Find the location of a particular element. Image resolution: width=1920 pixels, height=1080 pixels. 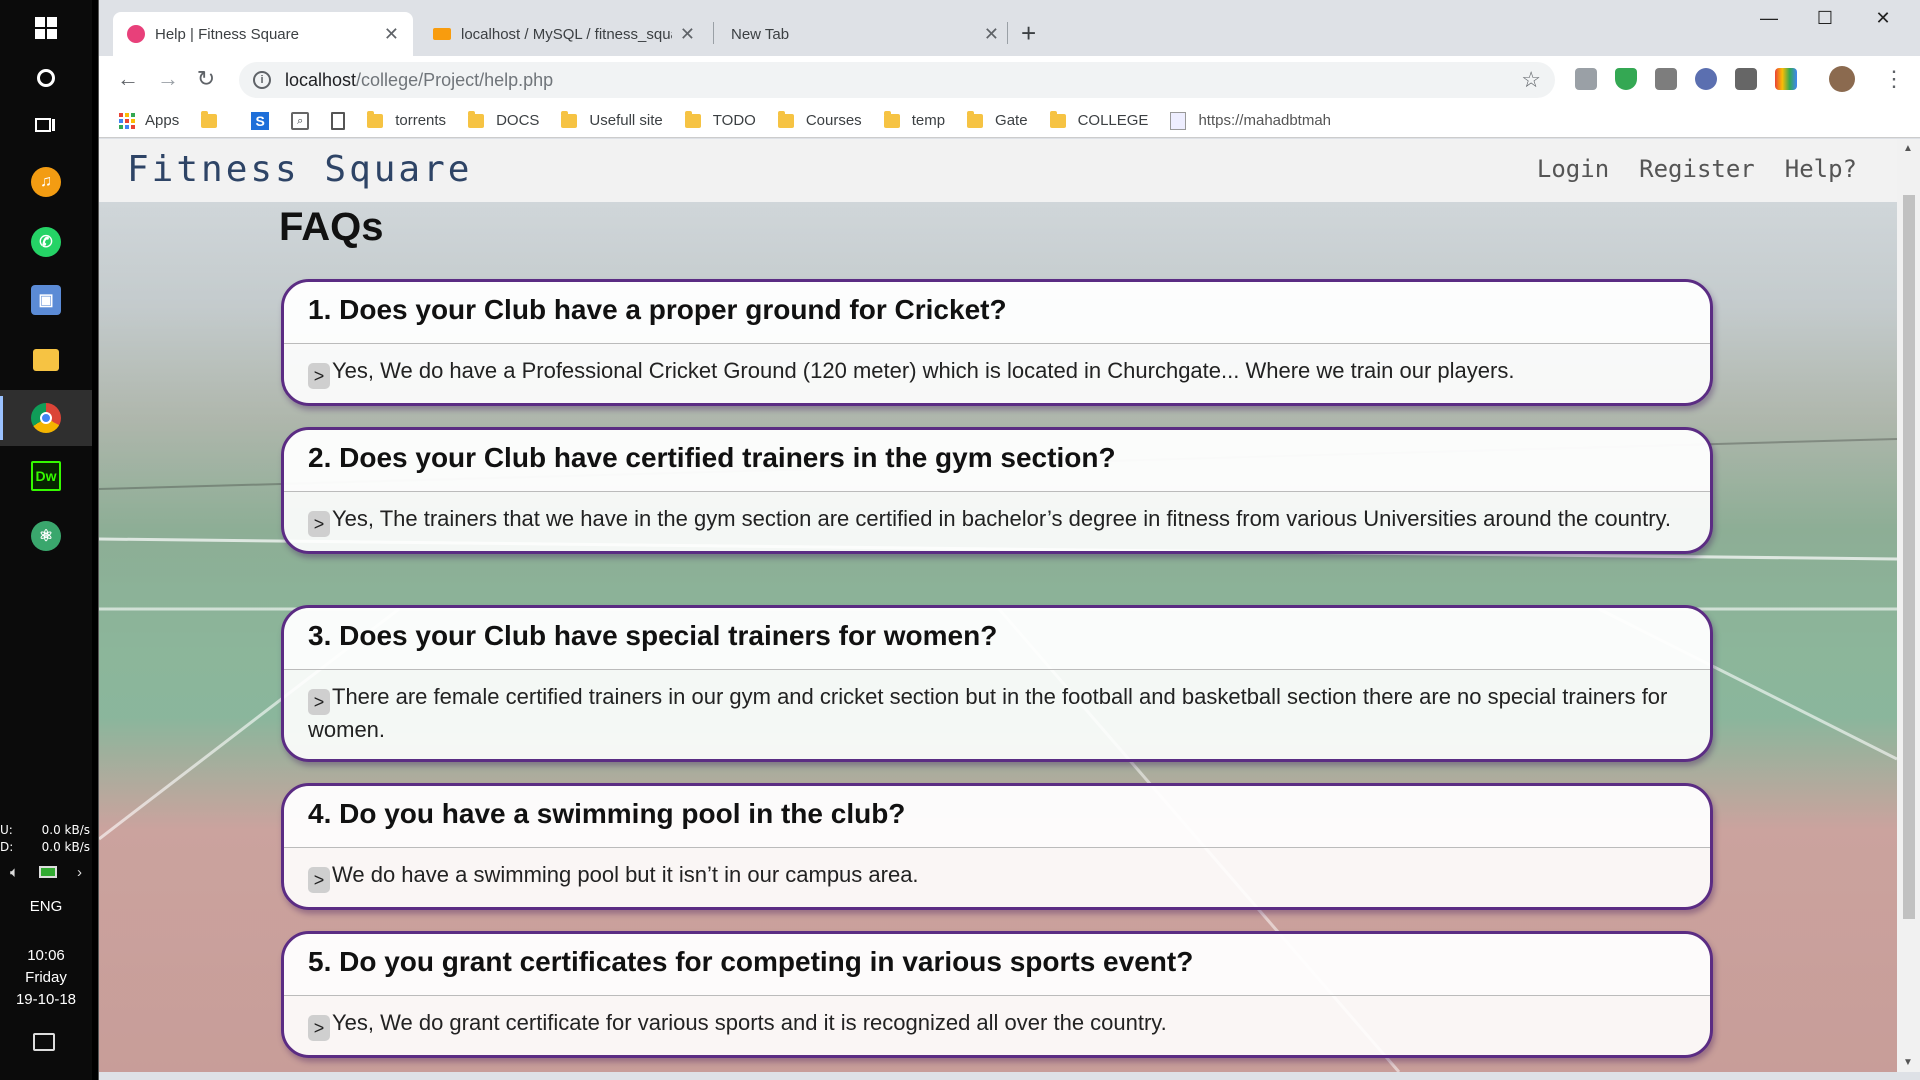

page-scrollbar: ▲ ▼ is located at coordinates (1908, 605).